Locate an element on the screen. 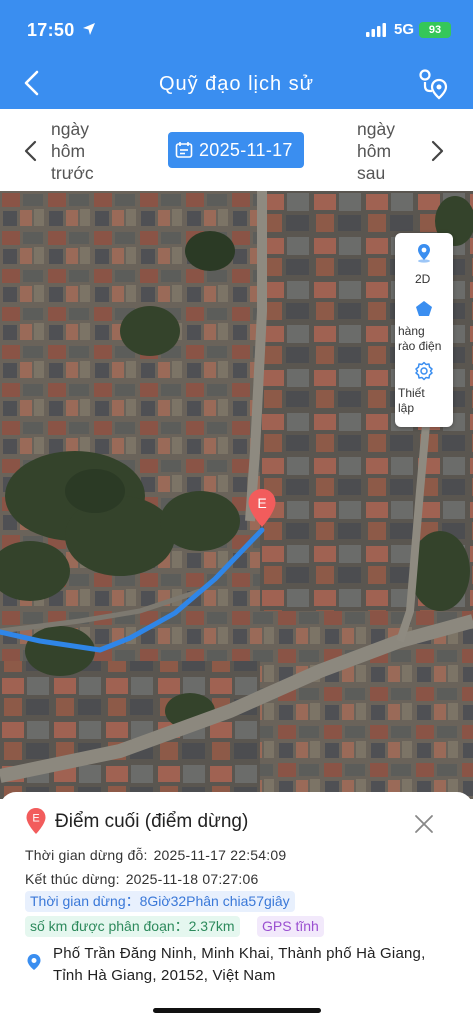 Image resolution: width=473 pixels, height=1024 pixels. geofence-label: hàng rào điện is located at coordinates (420, 338).